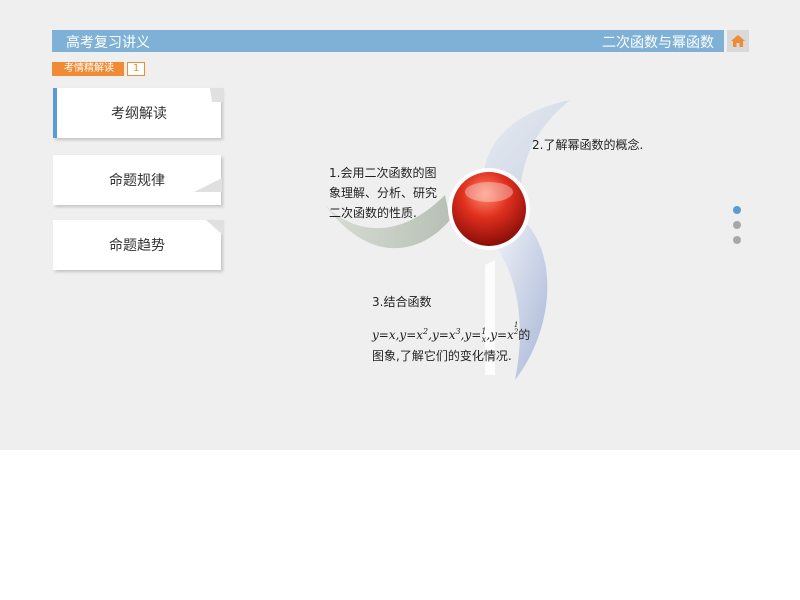  I want to click on point-3-title: 3.结合函数, so click(402, 302).